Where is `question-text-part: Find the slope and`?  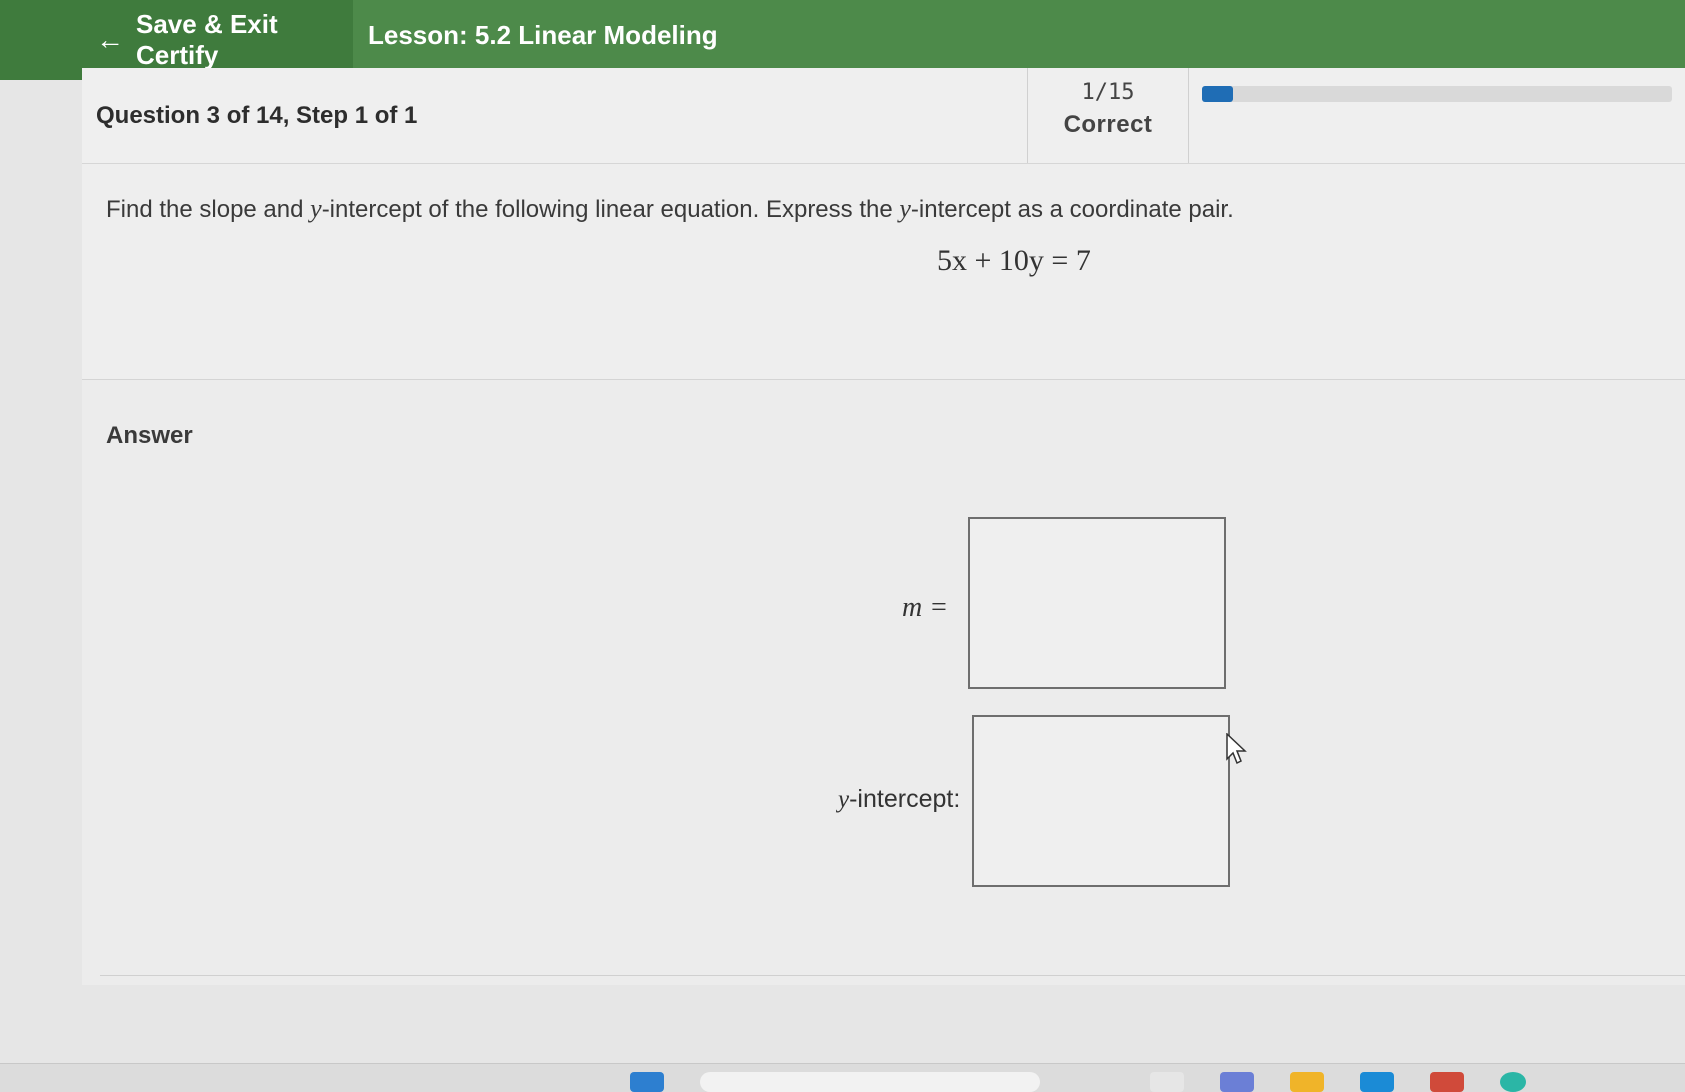
question-text-part: Find the slope and is located at coordinates (208, 209).